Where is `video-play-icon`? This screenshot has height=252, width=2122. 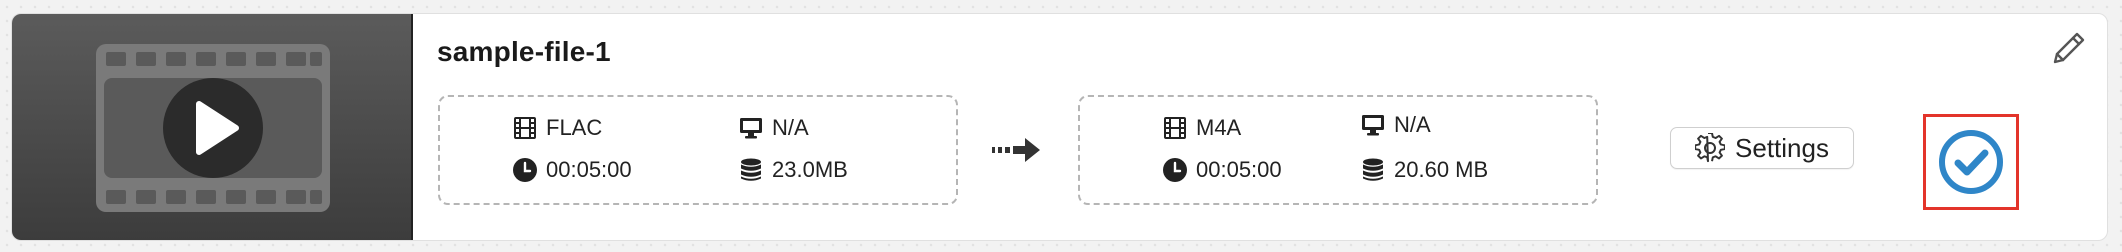
video-play-icon is located at coordinates (213, 128).